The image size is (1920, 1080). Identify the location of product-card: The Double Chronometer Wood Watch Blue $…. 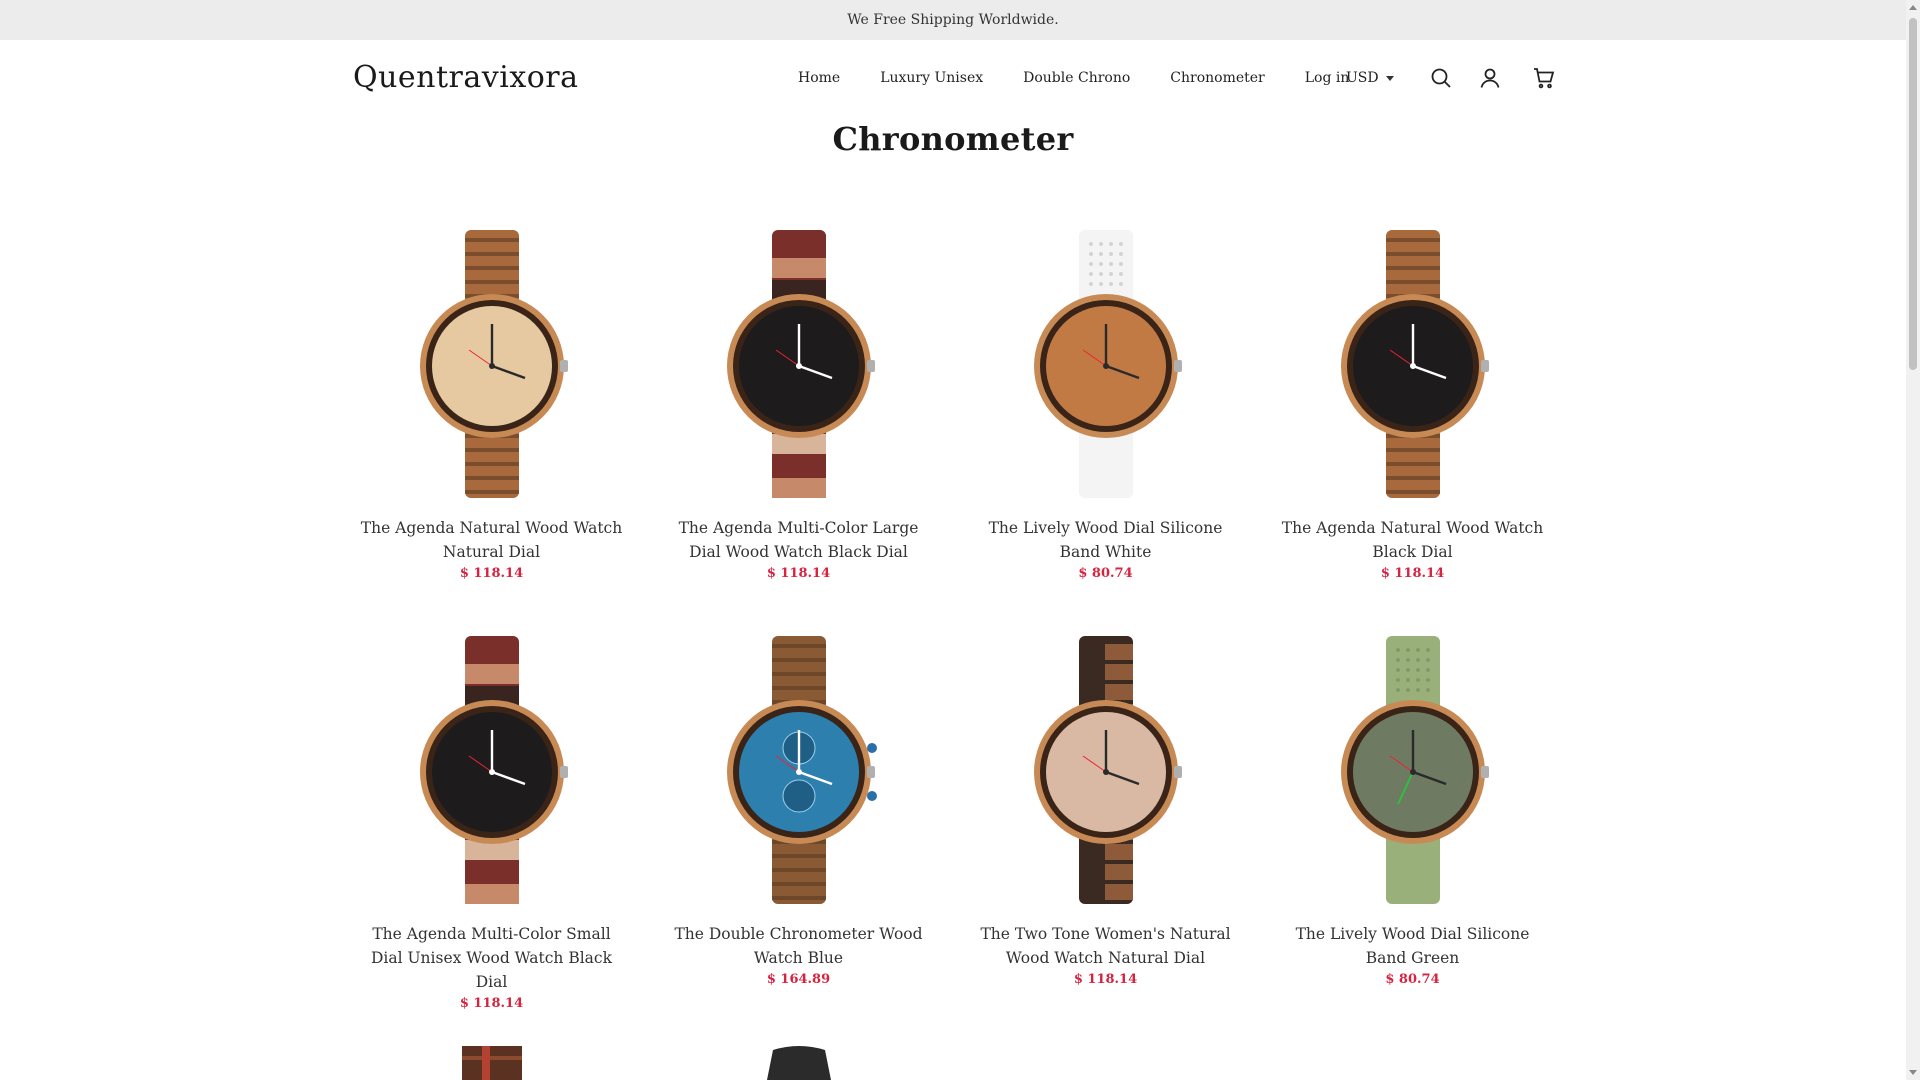
(798, 821).